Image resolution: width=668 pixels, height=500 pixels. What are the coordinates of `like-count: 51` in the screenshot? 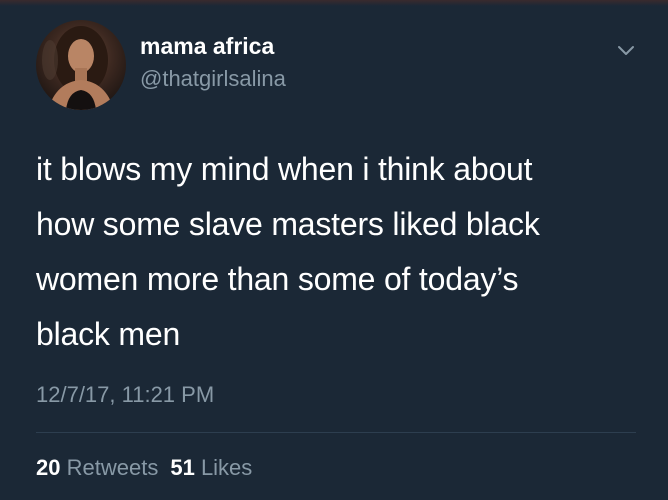 It's located at (182, 467).